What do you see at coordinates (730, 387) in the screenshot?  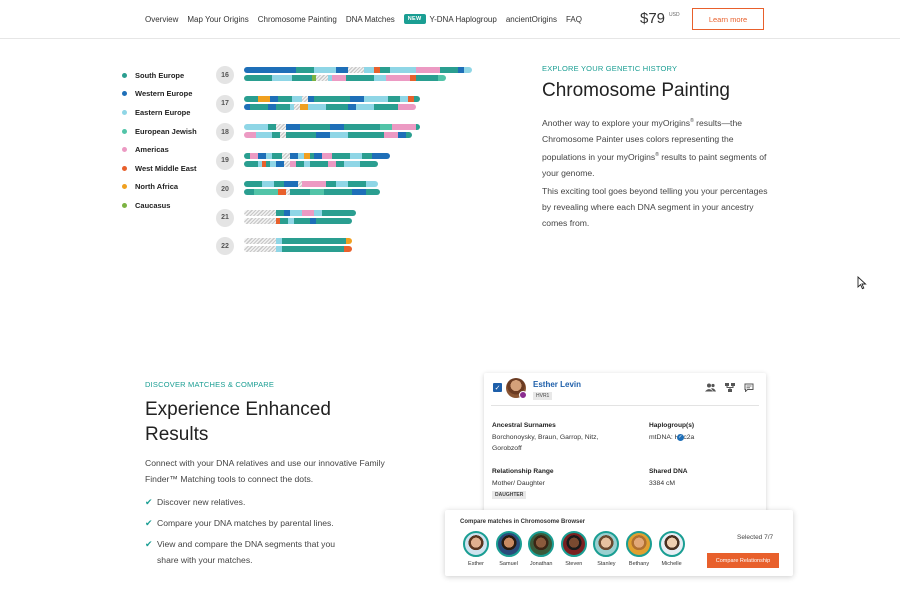 I see `family-tree-icon` at bounding box center [730, 387].